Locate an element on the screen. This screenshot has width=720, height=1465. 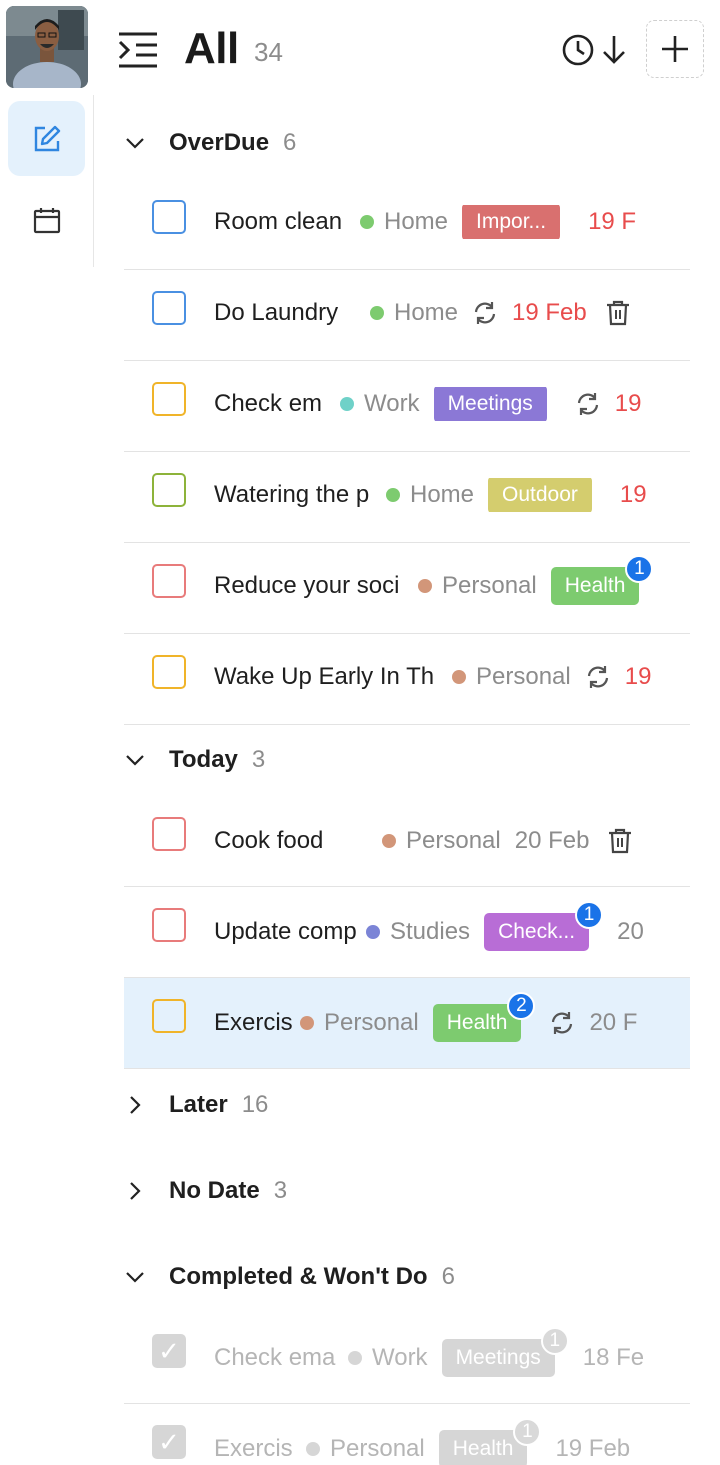
tag-label: Outdoor is located at coordinates (540, 494).